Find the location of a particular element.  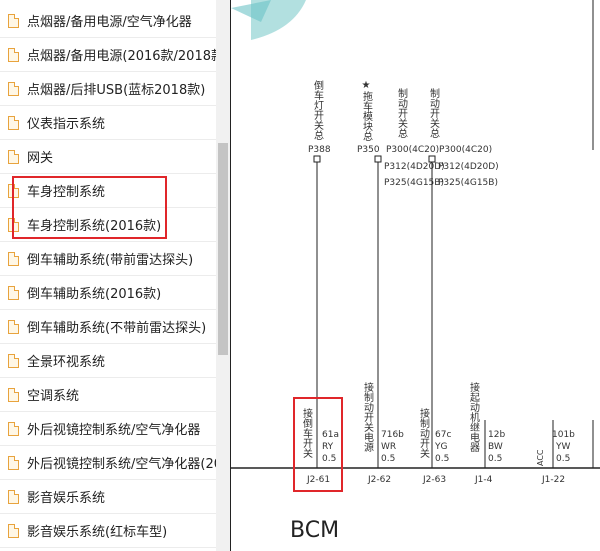

tree-item-label: 外后视镜控制系统/空气净化器 is located at coordinates (114, 430).